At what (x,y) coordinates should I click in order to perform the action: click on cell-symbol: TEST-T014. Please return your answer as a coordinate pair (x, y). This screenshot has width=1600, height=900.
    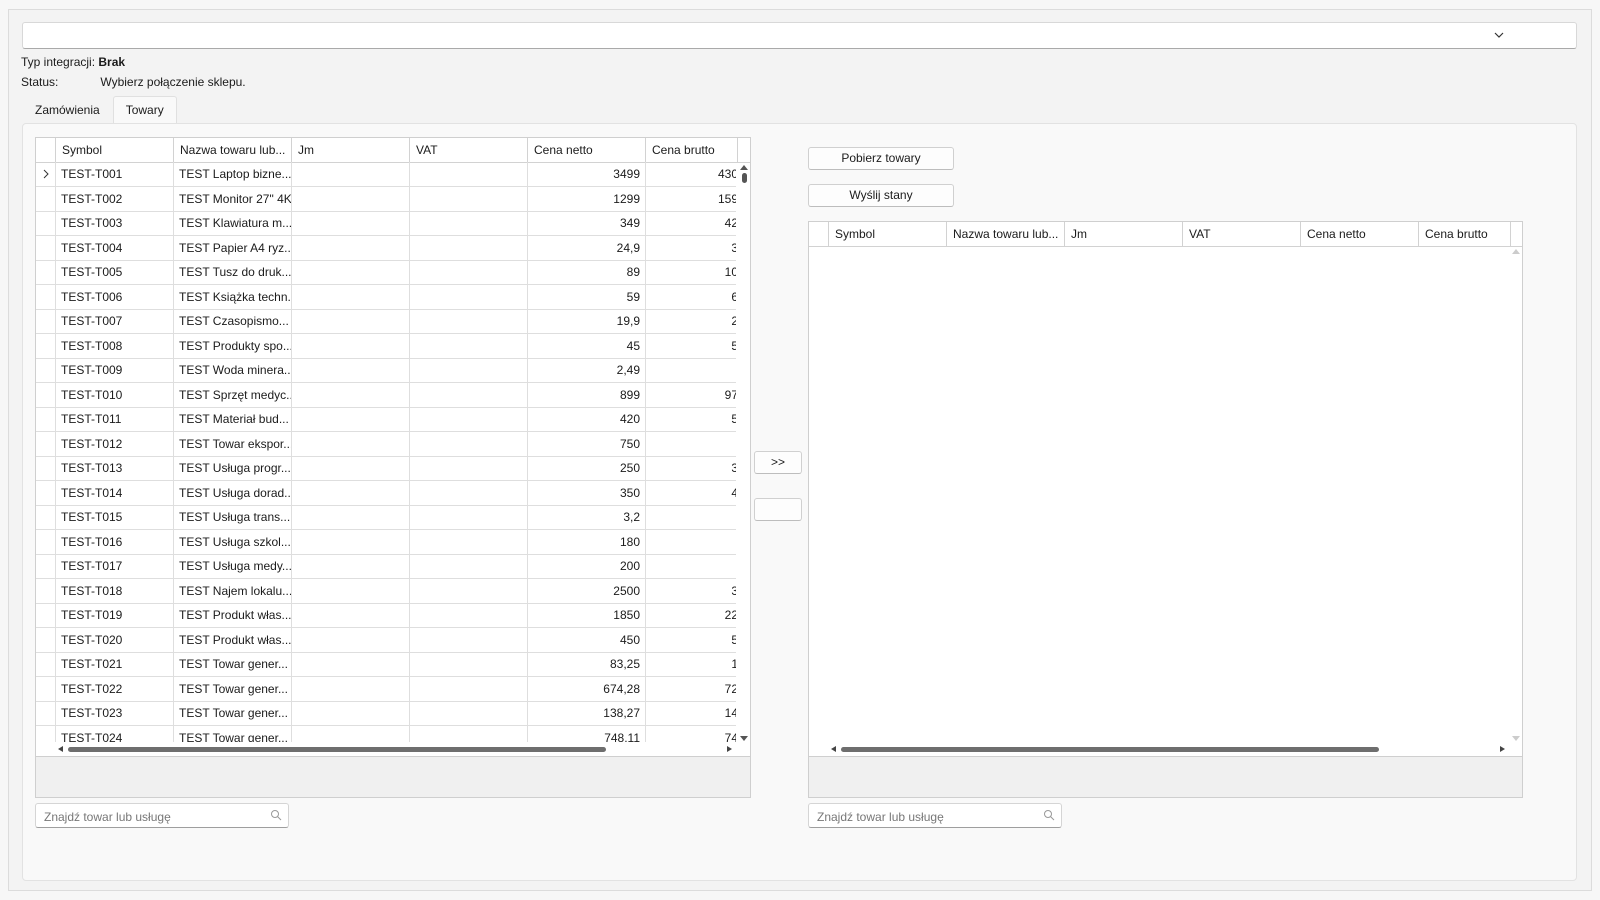
    Looking at the image, I should click on (115, 492).